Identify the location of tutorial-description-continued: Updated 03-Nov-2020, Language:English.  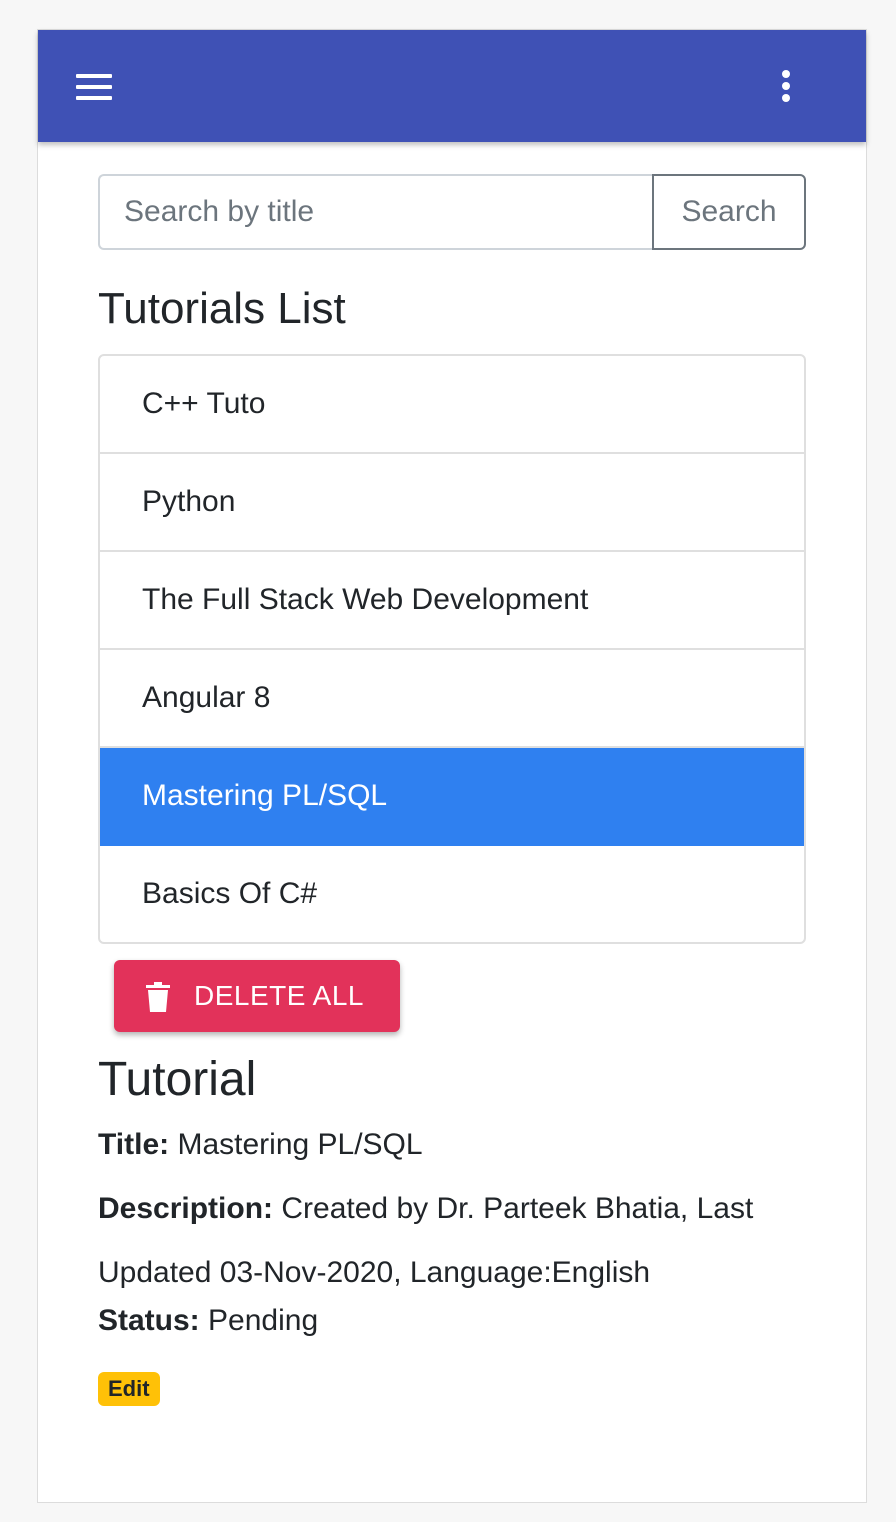
(374, 1273).